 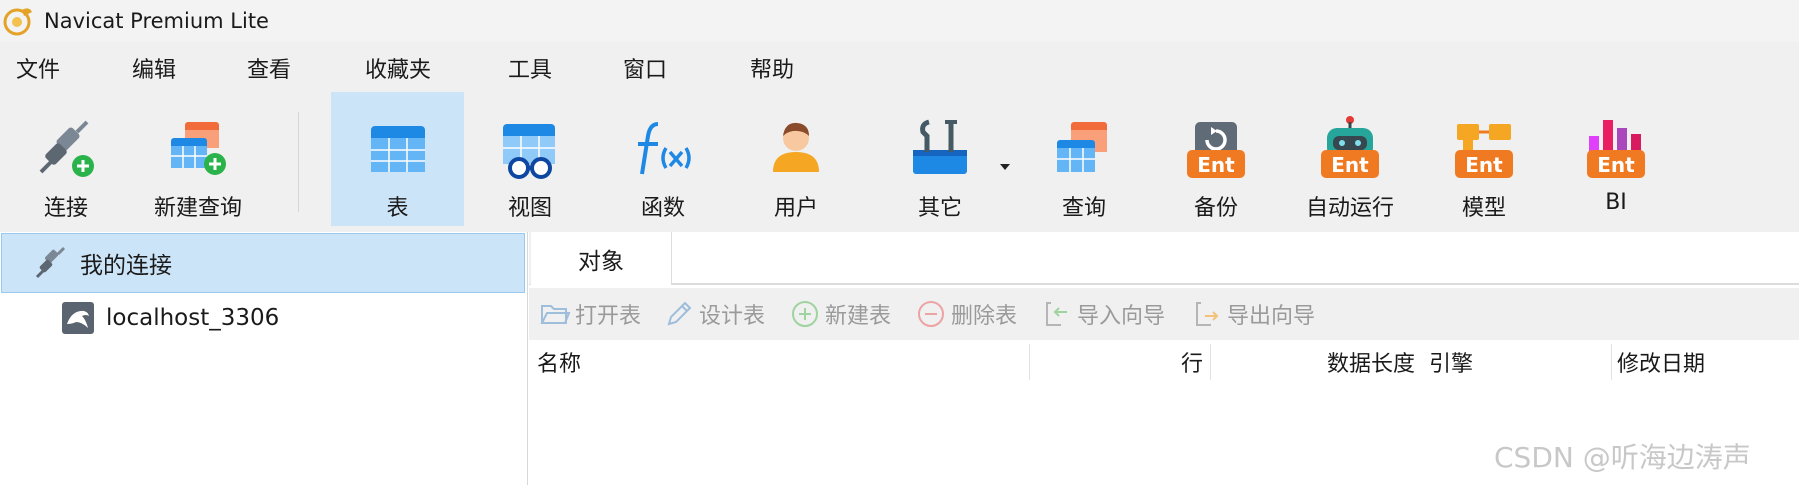 I want to click on backup-label: 备份, so click(x=1215, y=208).